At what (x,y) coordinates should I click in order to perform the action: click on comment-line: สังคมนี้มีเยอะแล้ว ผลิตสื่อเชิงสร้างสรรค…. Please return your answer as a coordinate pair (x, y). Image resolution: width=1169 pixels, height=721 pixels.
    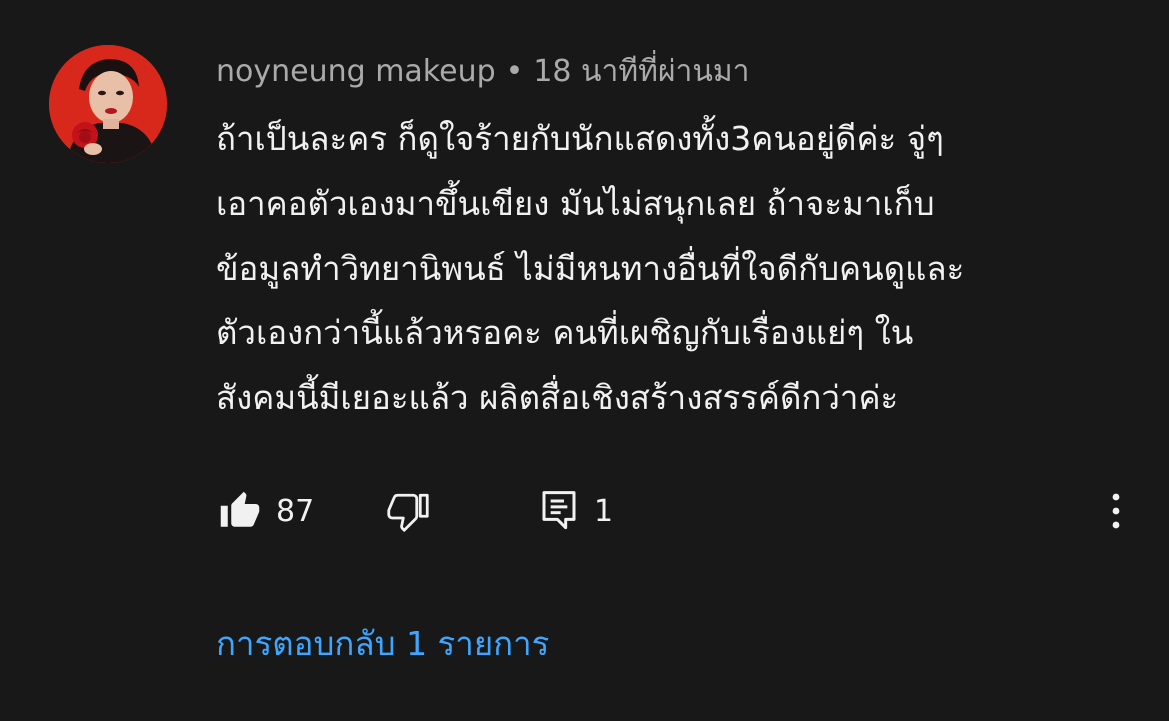
    Looking at the image, I should click on (557, 398).